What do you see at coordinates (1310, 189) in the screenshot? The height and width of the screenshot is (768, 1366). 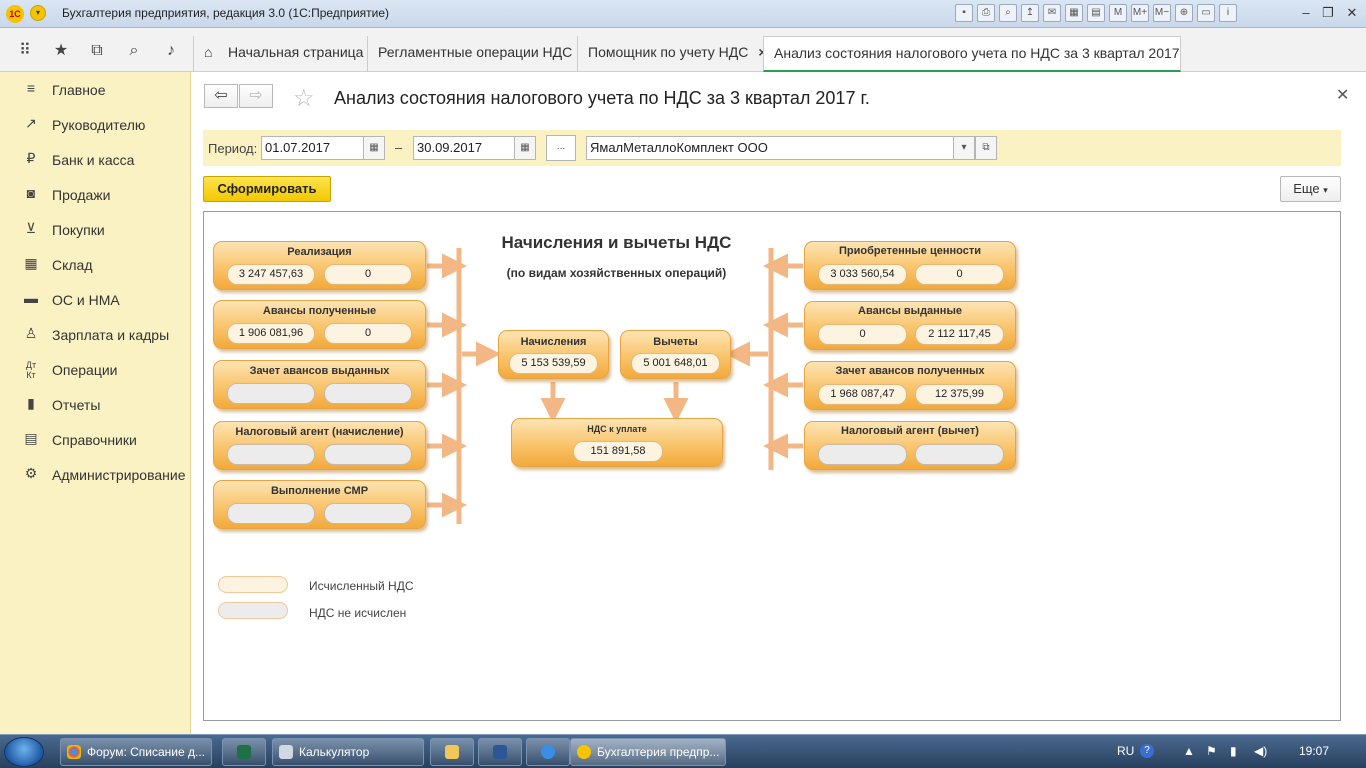 I see `more-button: Еще ▾` at bounding box center [1310, 189].